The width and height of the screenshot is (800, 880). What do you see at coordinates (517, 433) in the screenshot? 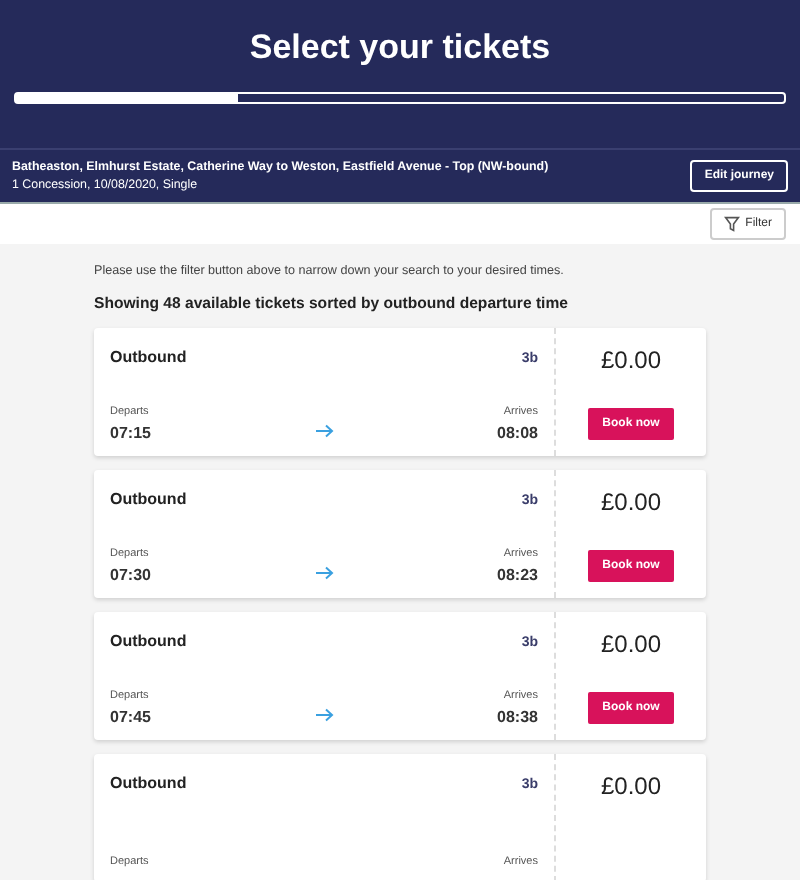
I see `arrival-time: 08:08` at bounding box center [517, 433].